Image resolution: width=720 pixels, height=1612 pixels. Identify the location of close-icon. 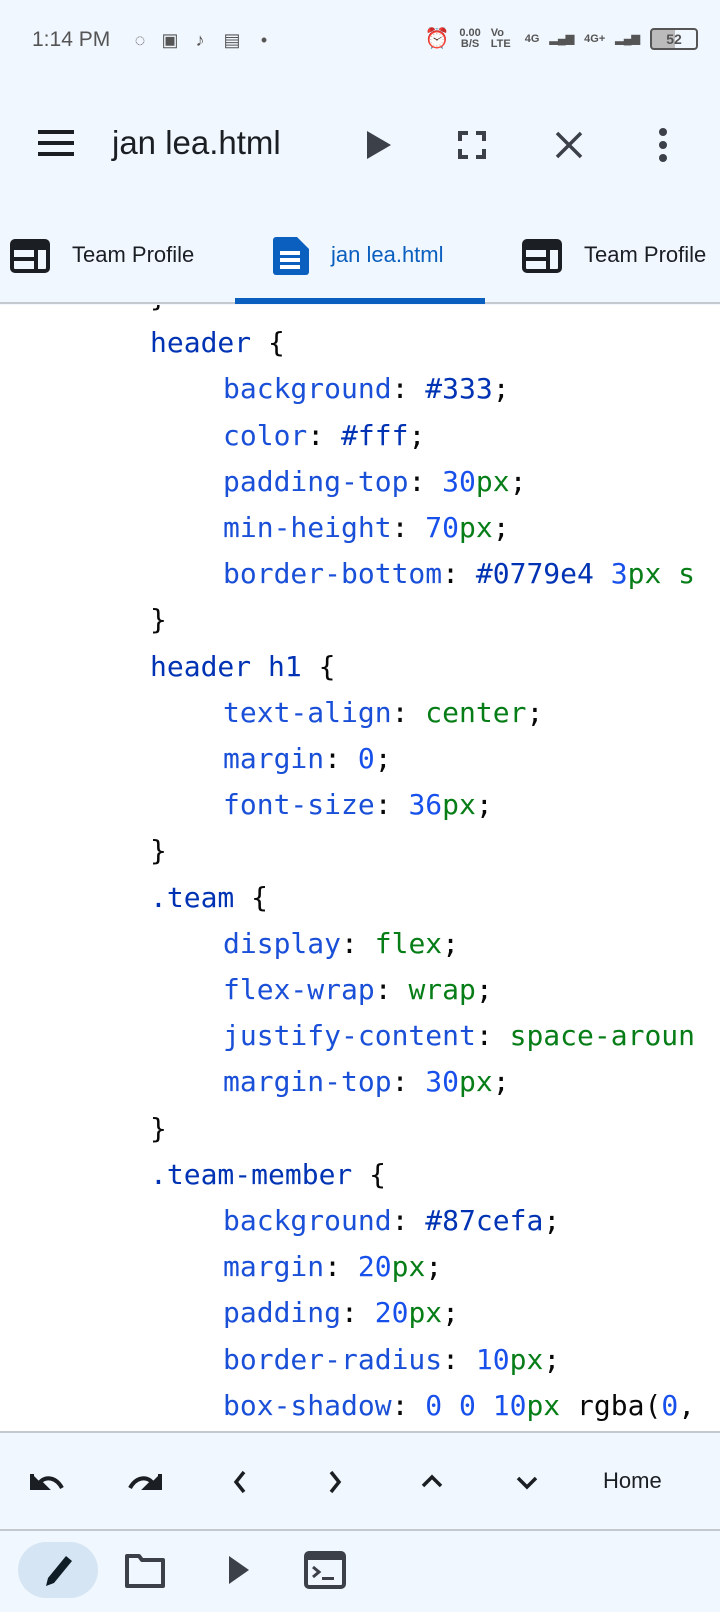
(569, 145).